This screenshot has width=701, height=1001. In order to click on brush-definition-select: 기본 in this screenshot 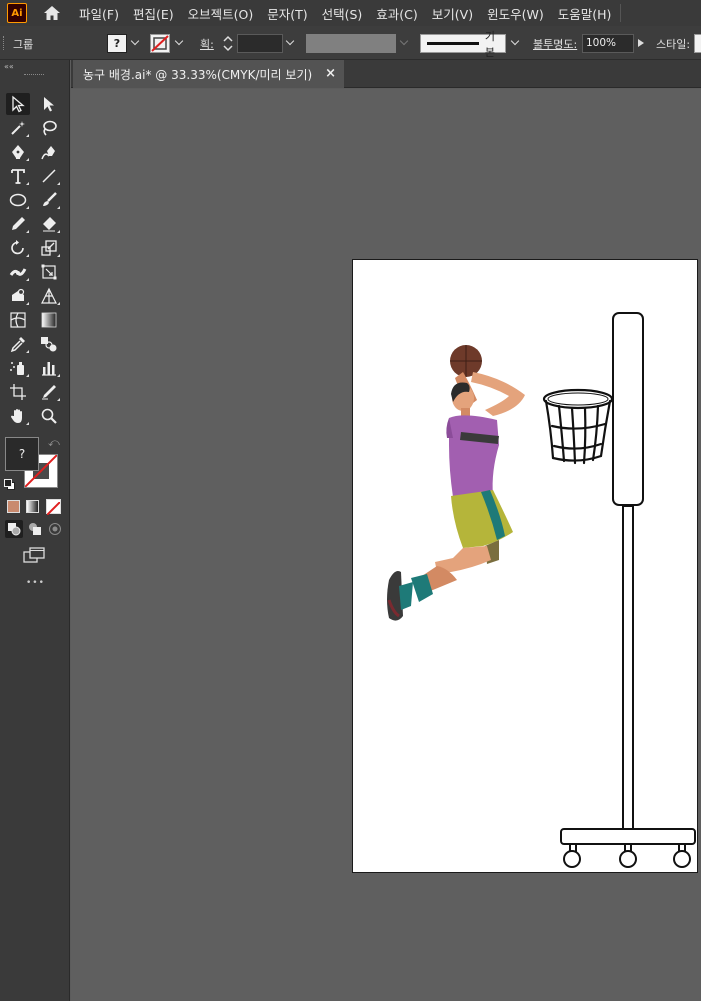, I will do `click(463, 44)`.